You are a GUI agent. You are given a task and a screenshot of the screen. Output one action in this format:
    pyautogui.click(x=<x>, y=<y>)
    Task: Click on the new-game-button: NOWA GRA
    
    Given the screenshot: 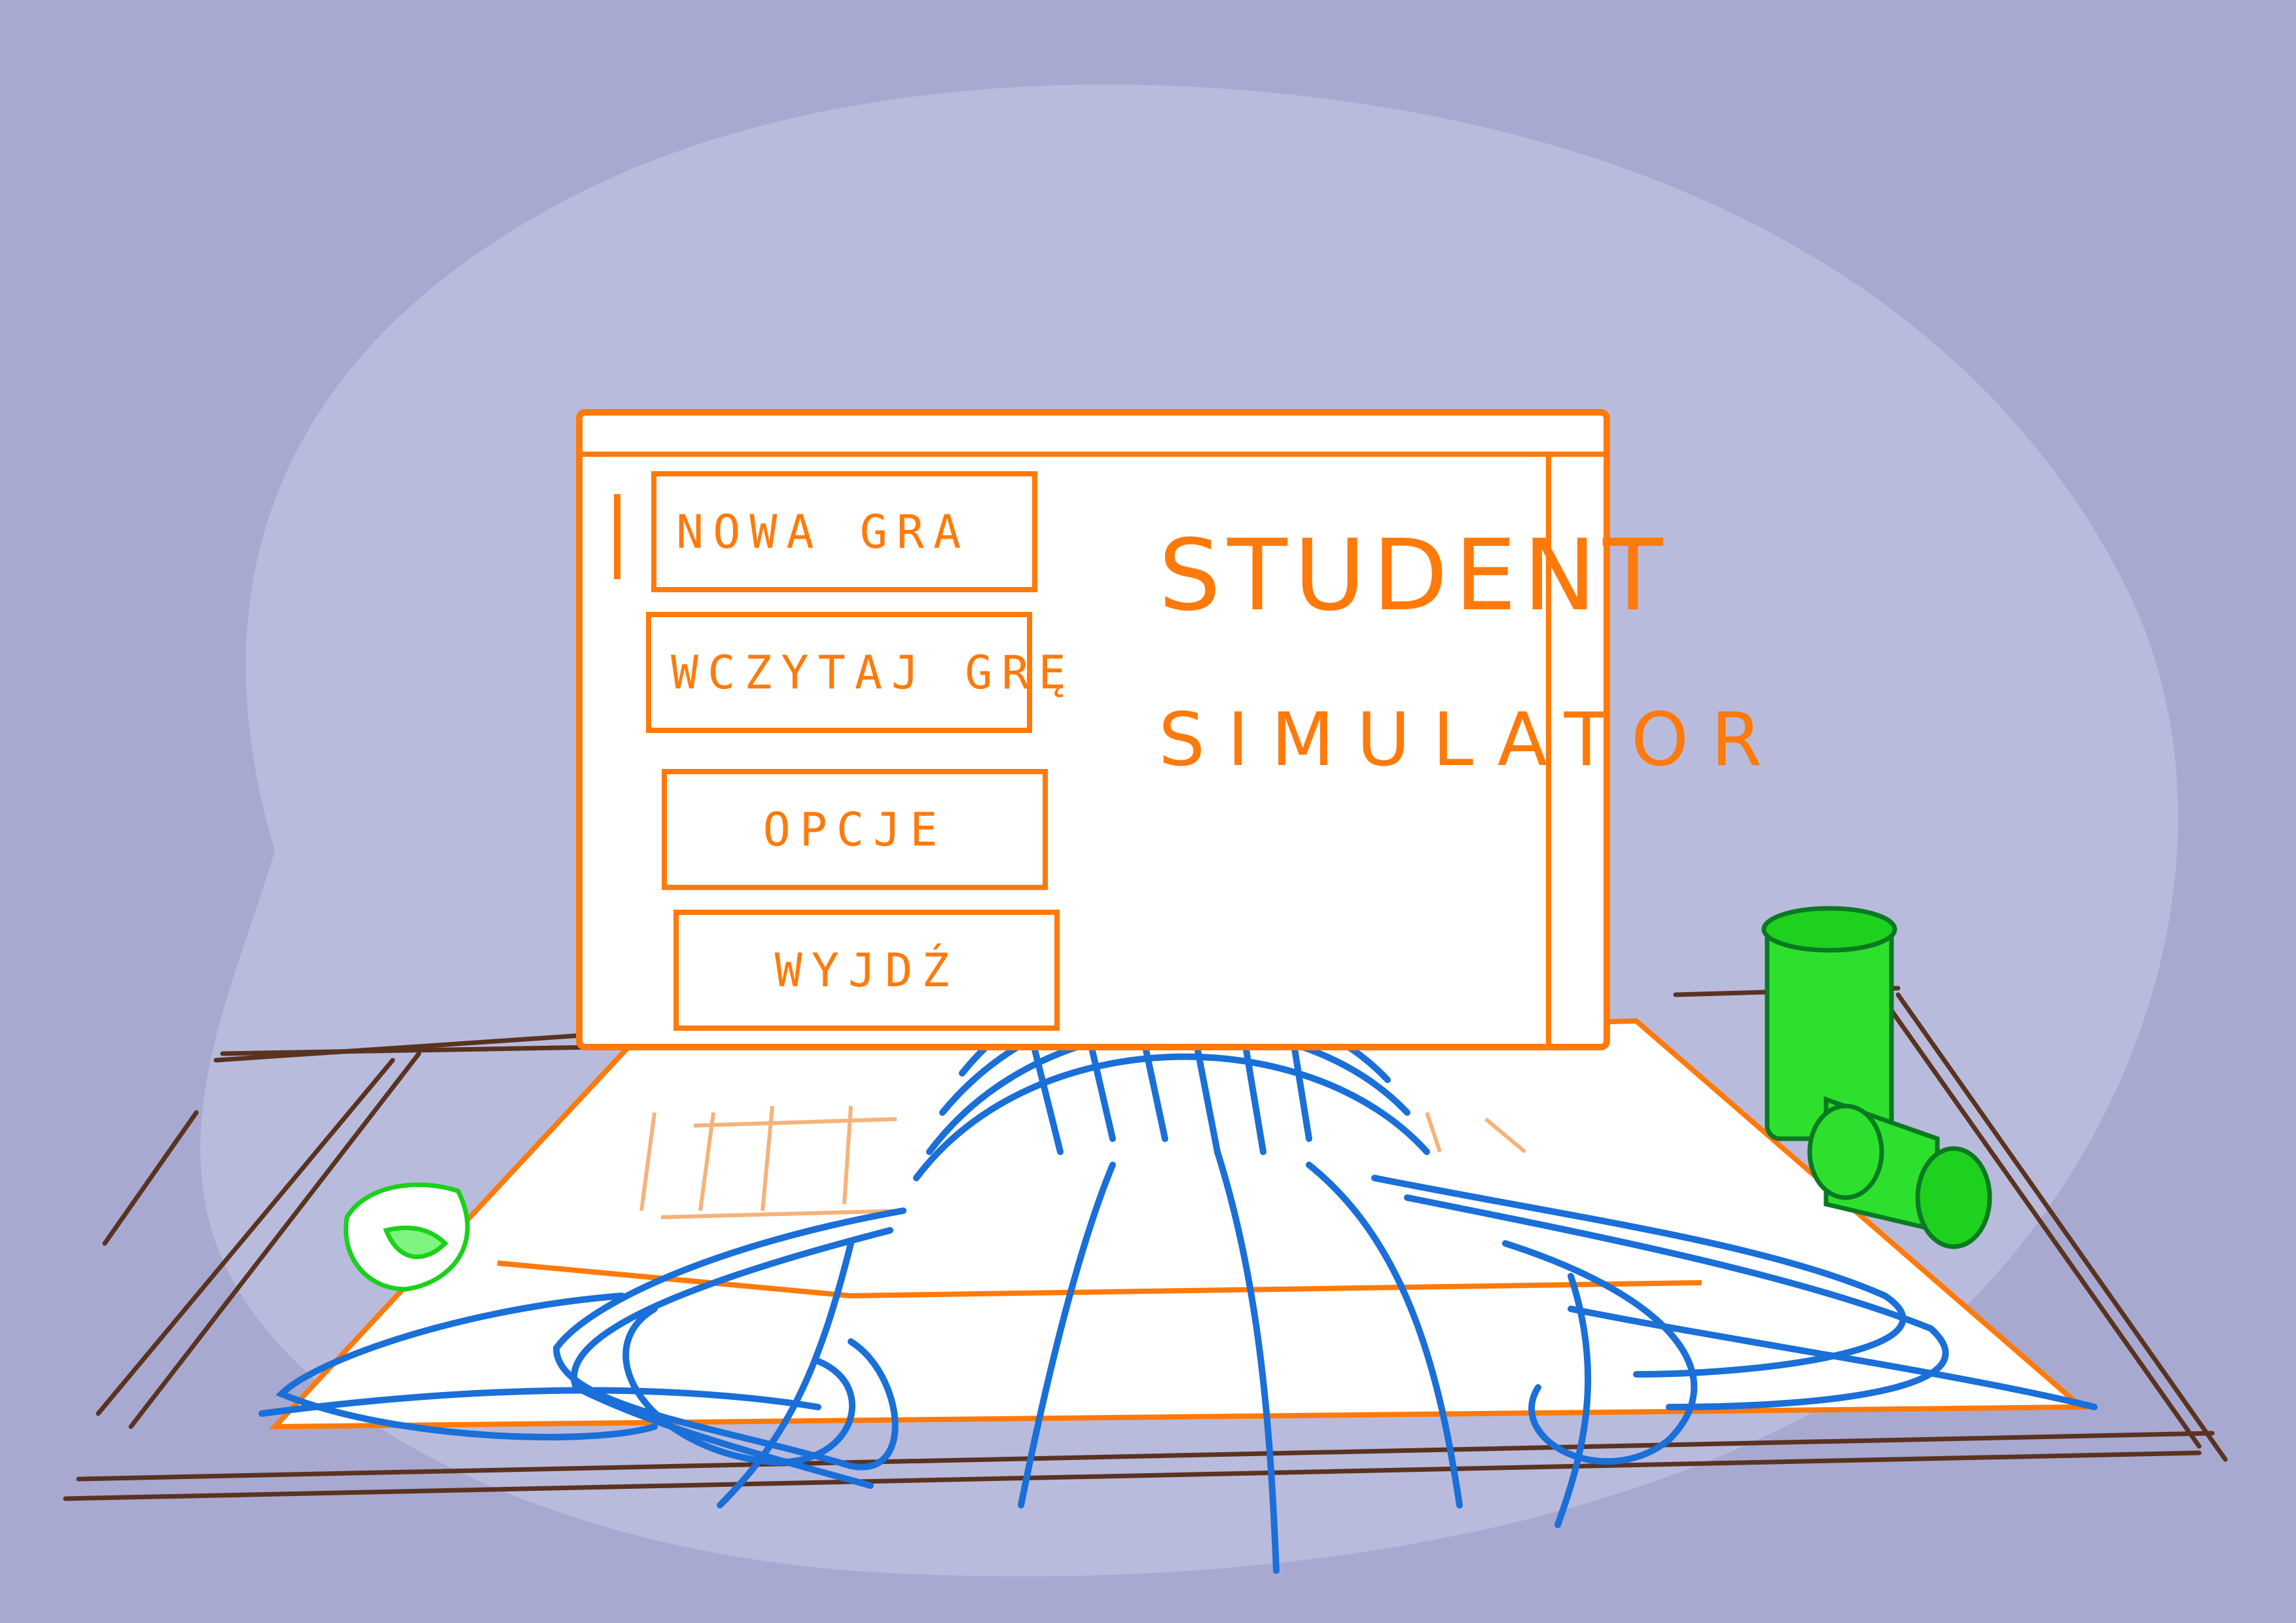 What is the action you would take?
    pyautogui.click(x=844, y=531)
    